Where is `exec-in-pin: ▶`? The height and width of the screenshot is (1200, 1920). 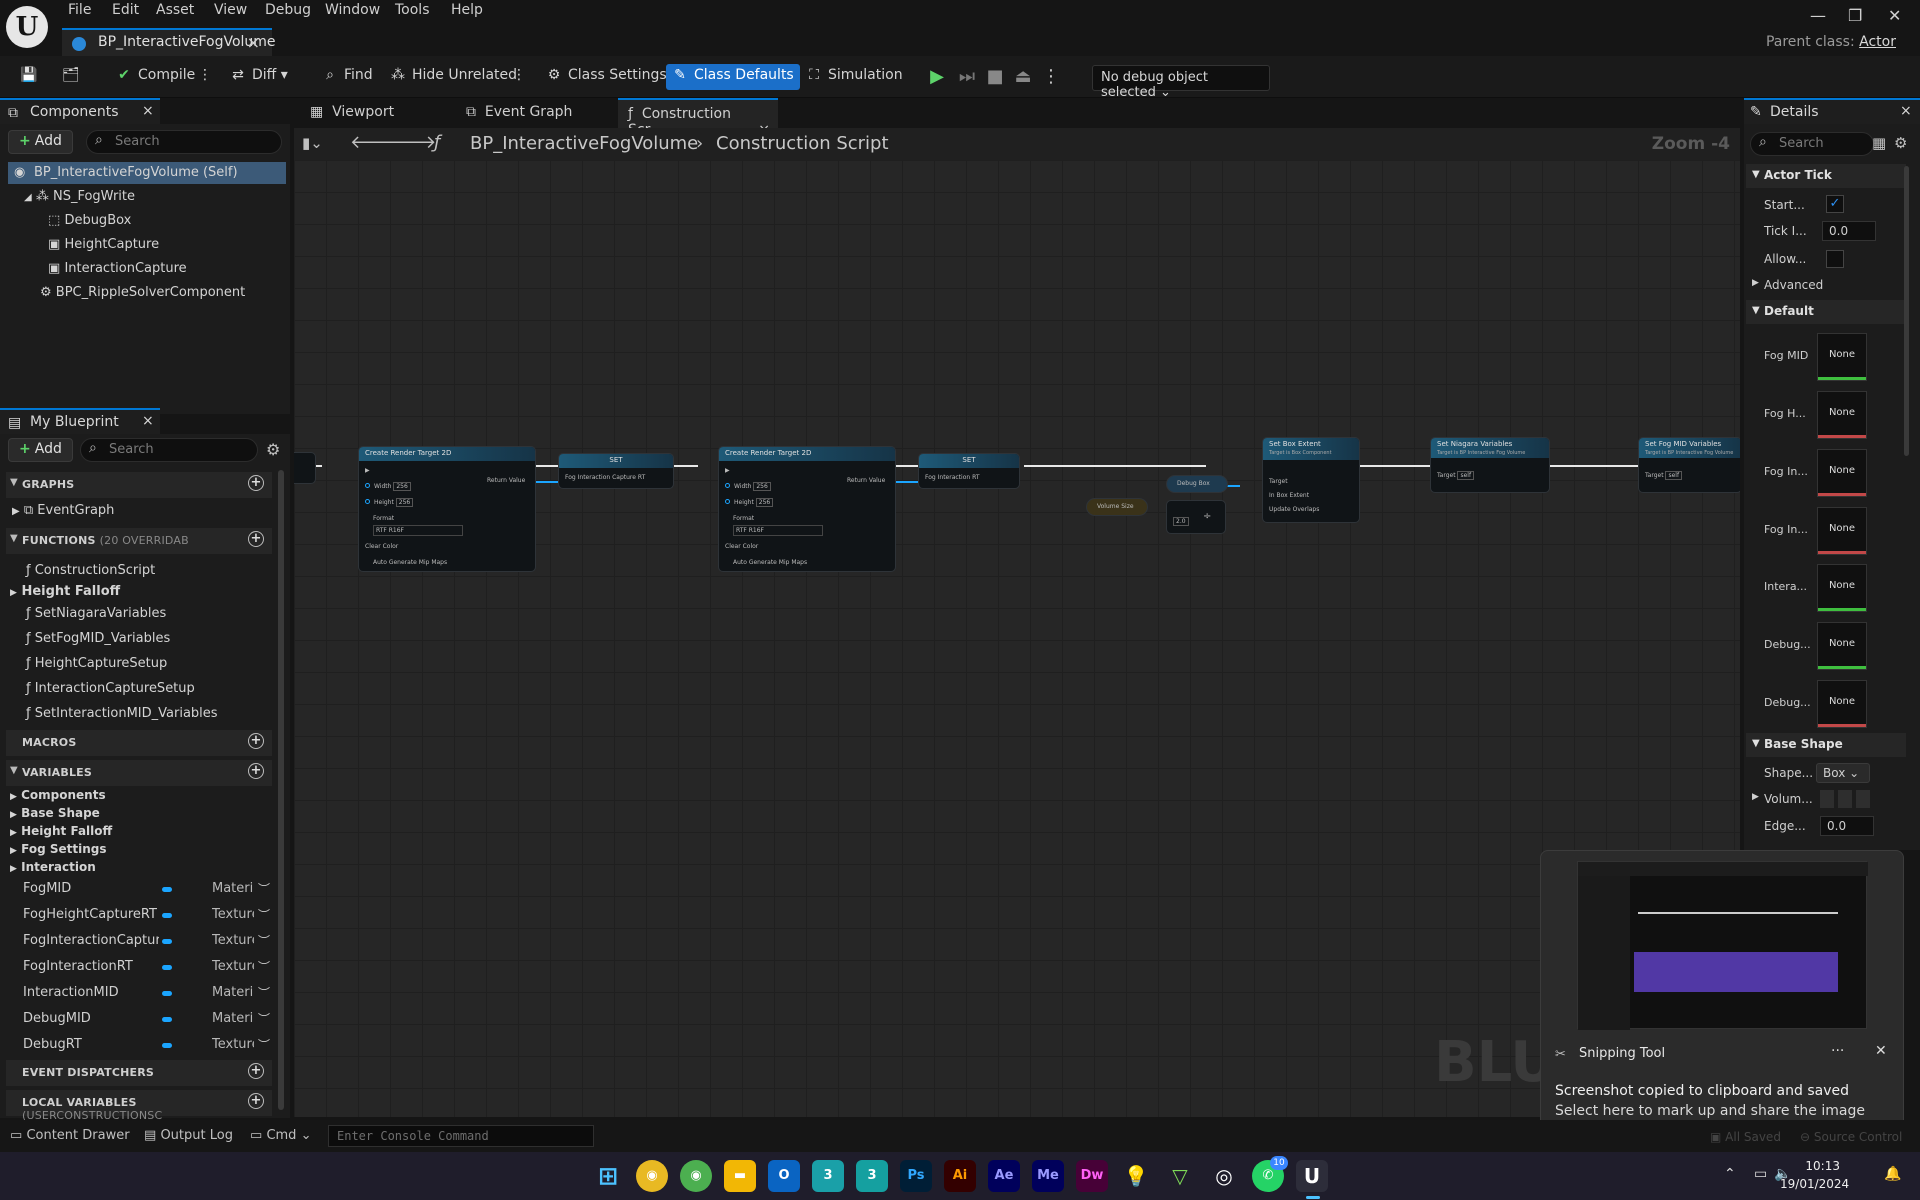 exec-in-pin: ▶ is located at coordinates (727, 470).